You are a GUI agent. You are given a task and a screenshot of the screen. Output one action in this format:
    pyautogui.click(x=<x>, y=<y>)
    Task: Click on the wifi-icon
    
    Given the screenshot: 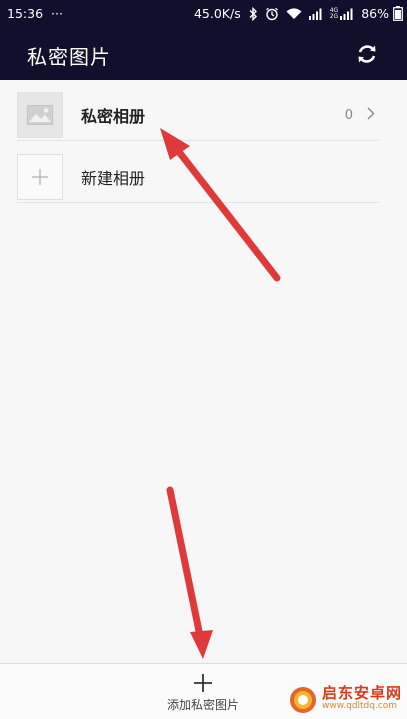 What is the action you would take?
    pyautogui.click(x=294, y=13)
    